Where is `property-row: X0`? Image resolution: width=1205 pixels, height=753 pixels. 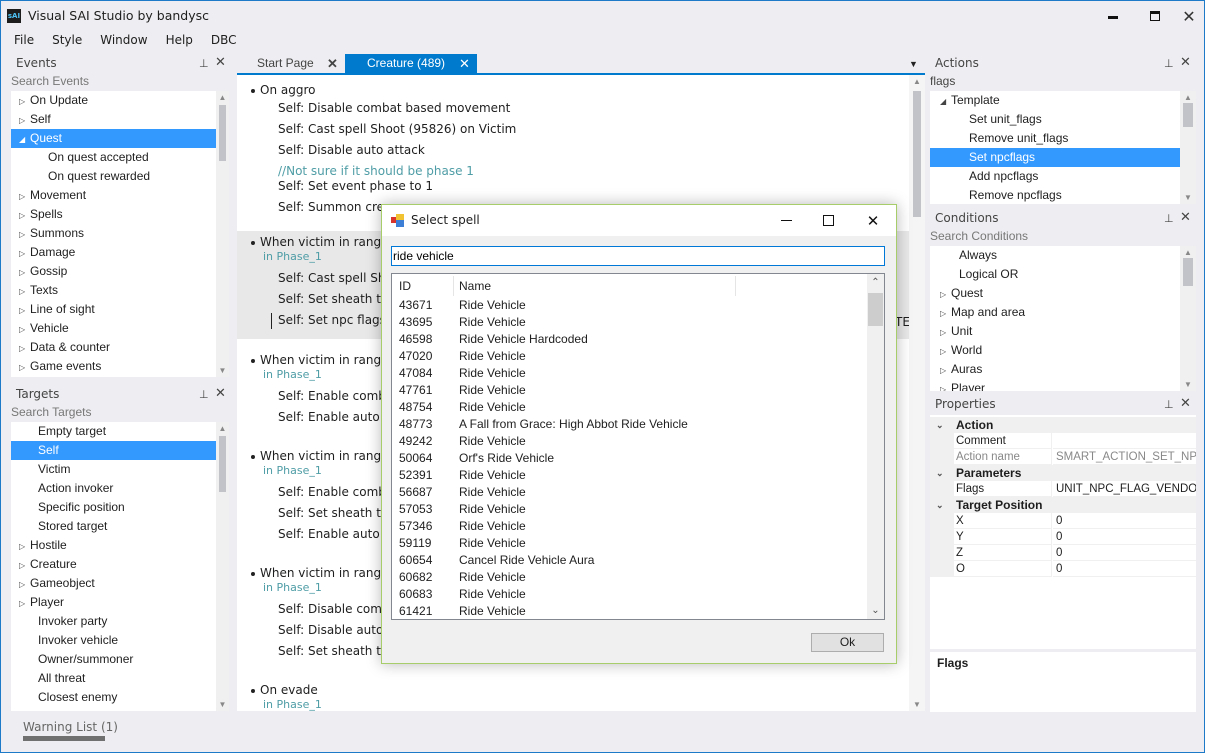
property-row: X0 is located at coordinates (1063, 521).